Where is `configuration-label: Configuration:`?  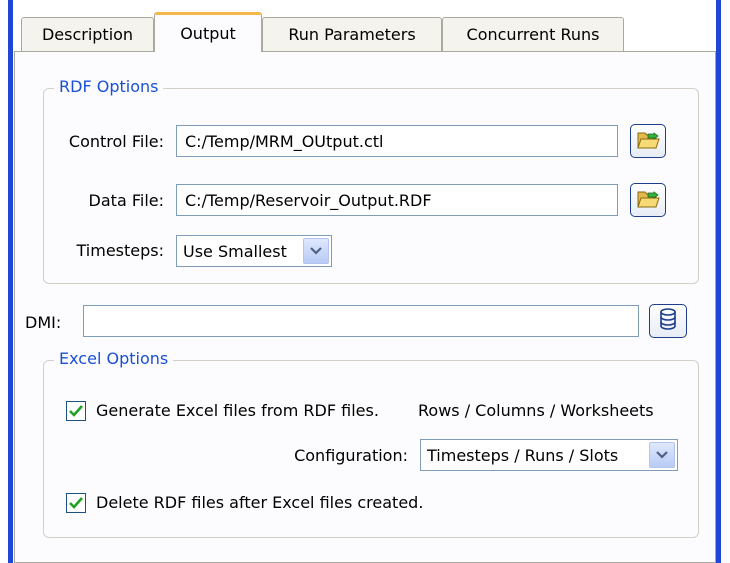
configuration-label: Configuration: is located at coordinates (351, 455).